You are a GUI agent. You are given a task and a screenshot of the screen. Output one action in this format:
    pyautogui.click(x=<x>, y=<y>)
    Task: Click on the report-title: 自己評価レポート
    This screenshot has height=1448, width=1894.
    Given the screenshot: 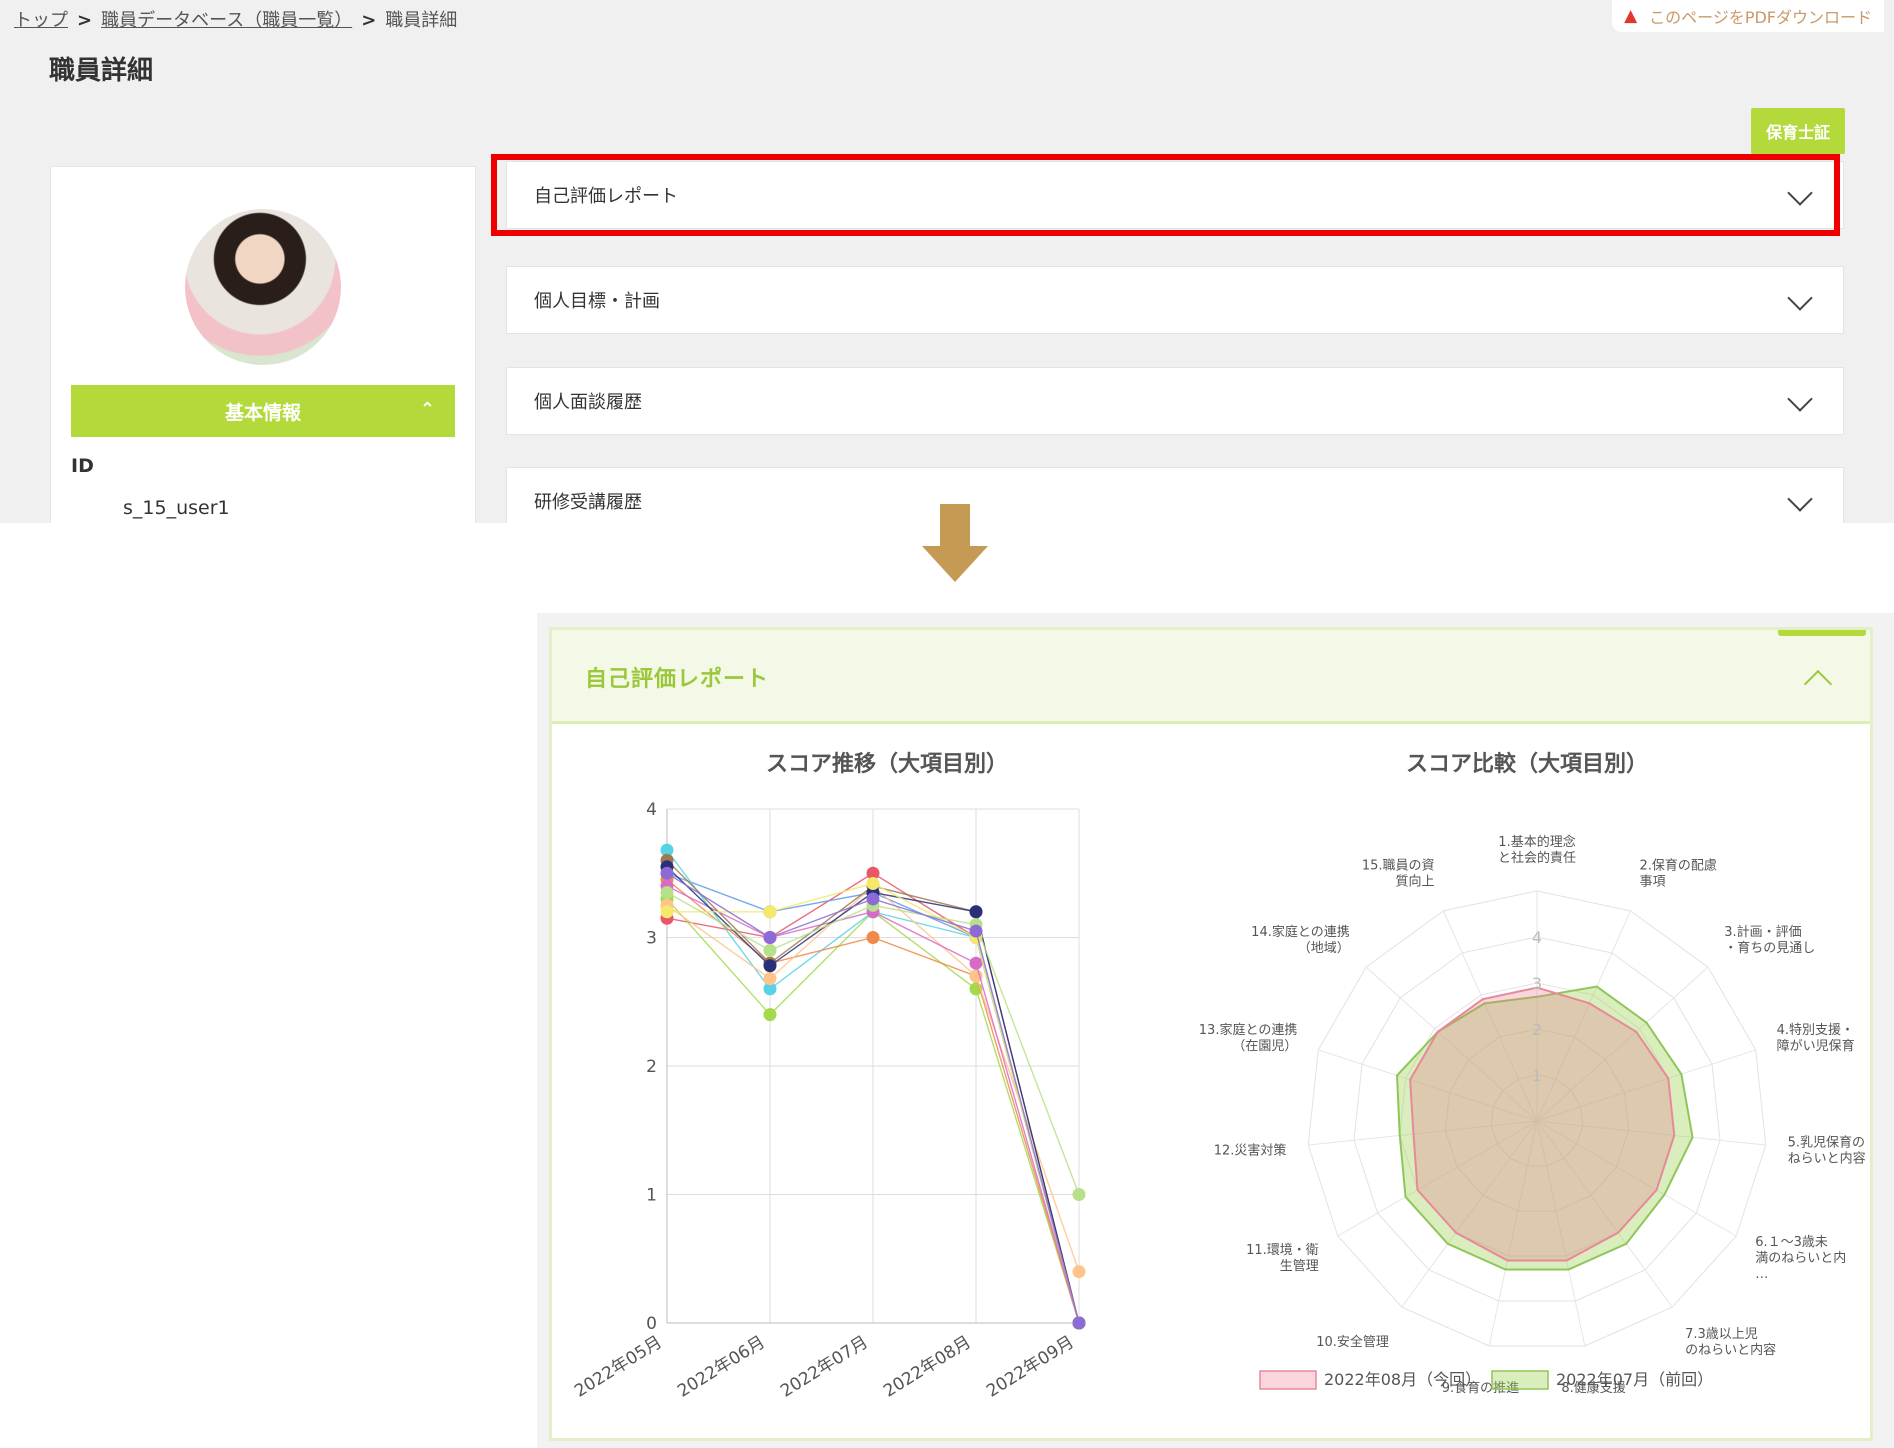 What is the action you would take?
    pyautogui.click(x=677, y=679)
    